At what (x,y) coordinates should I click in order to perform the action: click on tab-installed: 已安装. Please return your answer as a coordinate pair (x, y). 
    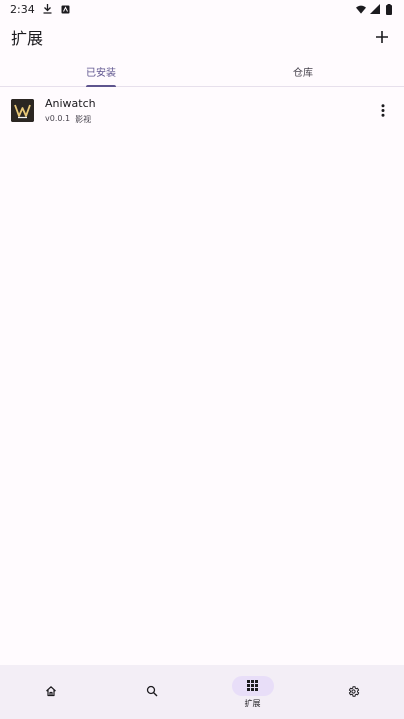
    Looking at the image, I should click on (101, 71).